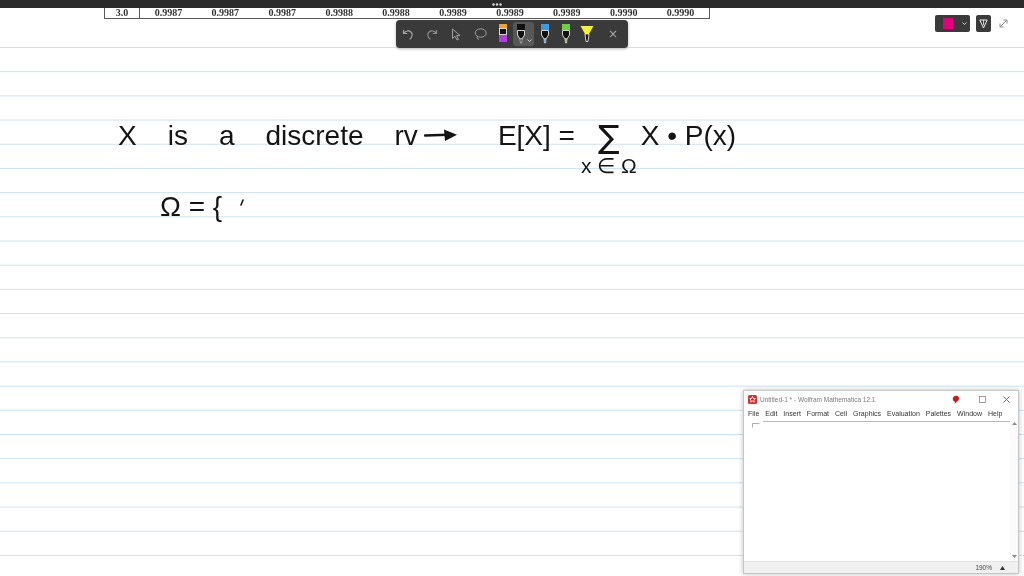 The width and height of the screenshot is (1024, 576). I want to click on lasso-icon, so click(480, 34).